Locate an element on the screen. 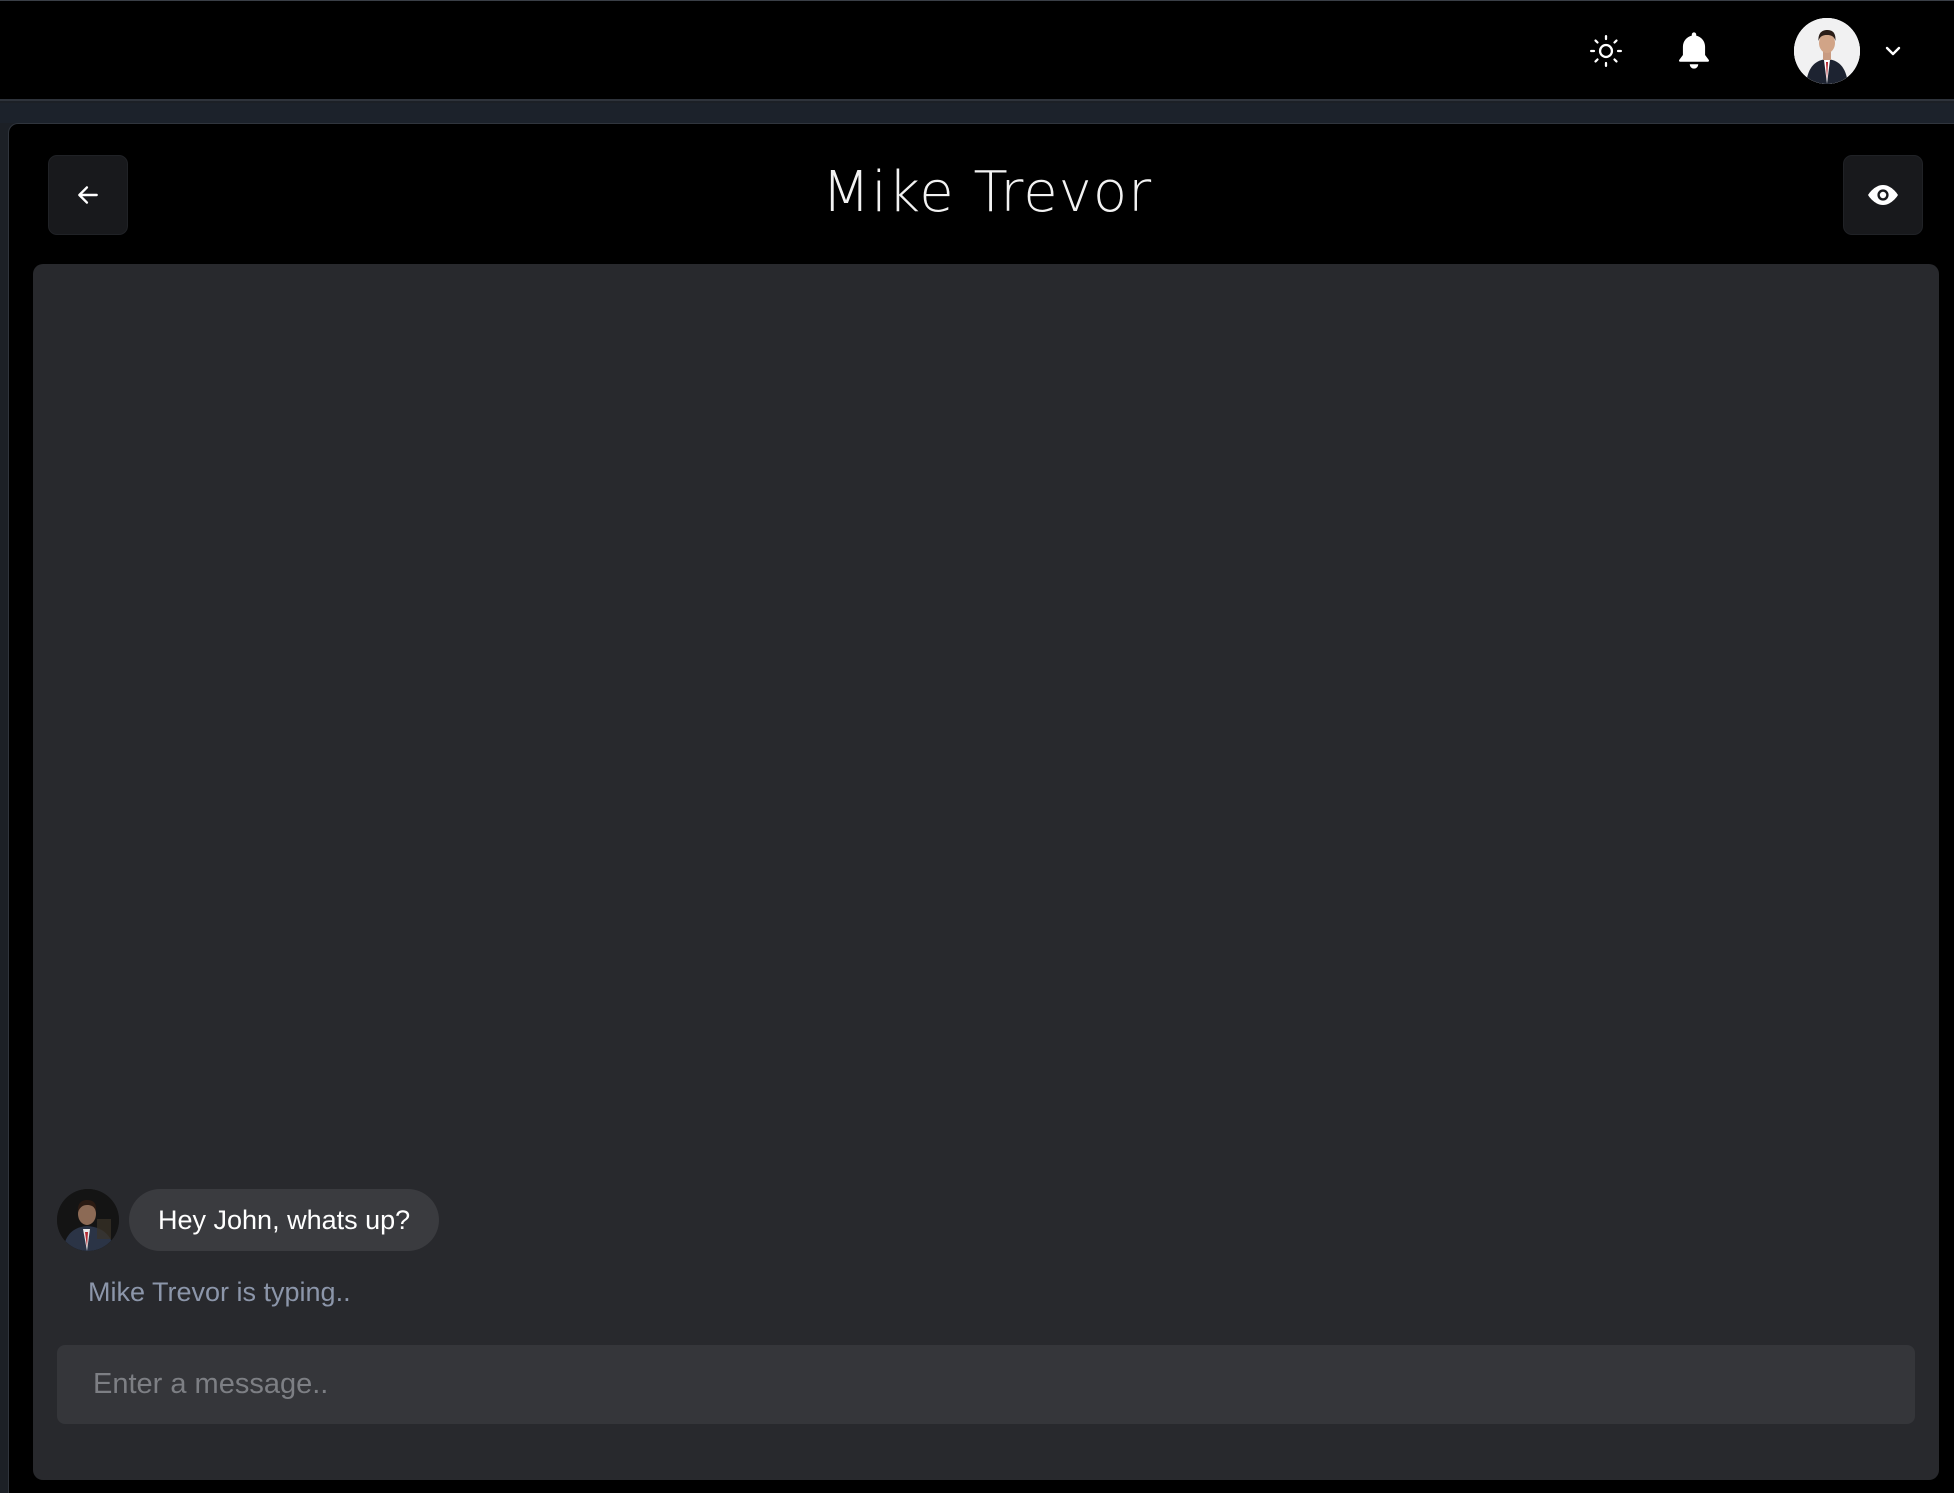  sender-avatar is located at coordinates (88, 1220).